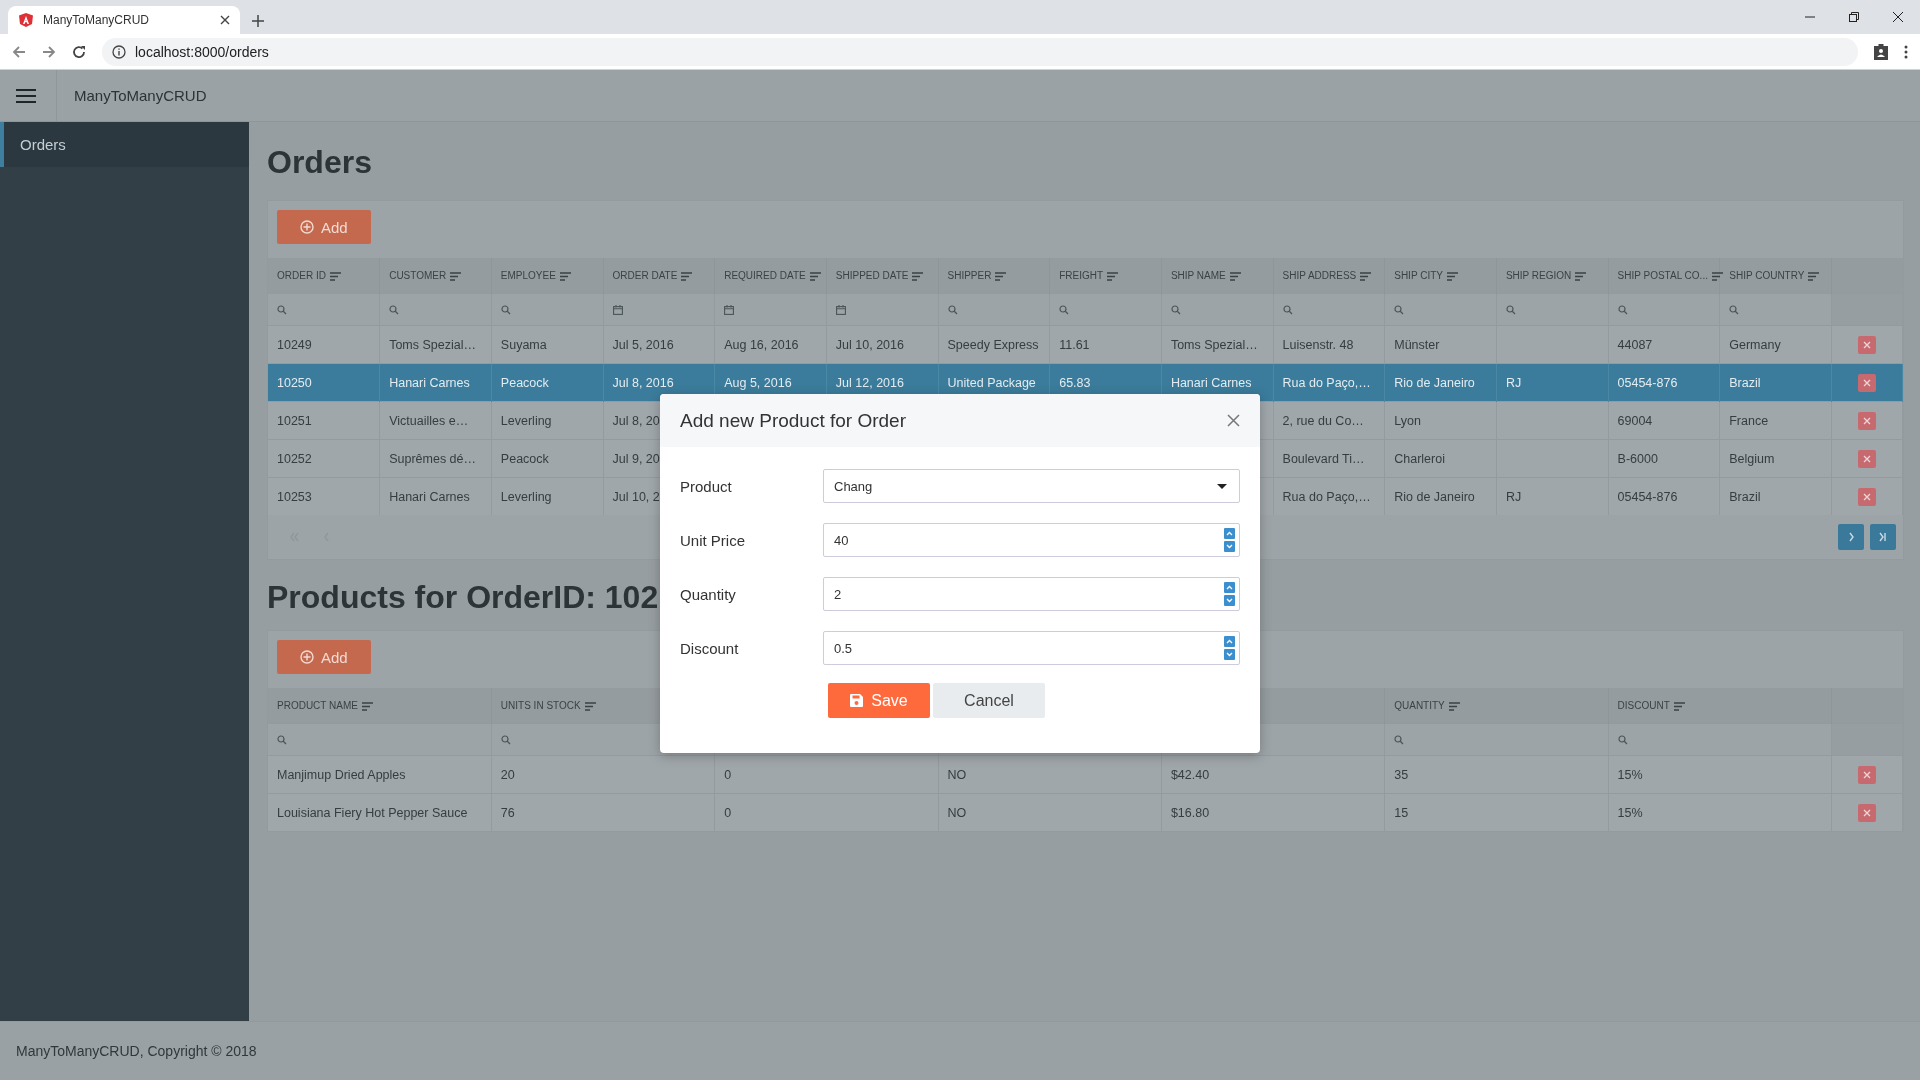 This screenshot has width=1920, height=1080. Describe the element at coordinates (1664, 382) in the screenshot. I see `table-cell: 05454-876` at that location.